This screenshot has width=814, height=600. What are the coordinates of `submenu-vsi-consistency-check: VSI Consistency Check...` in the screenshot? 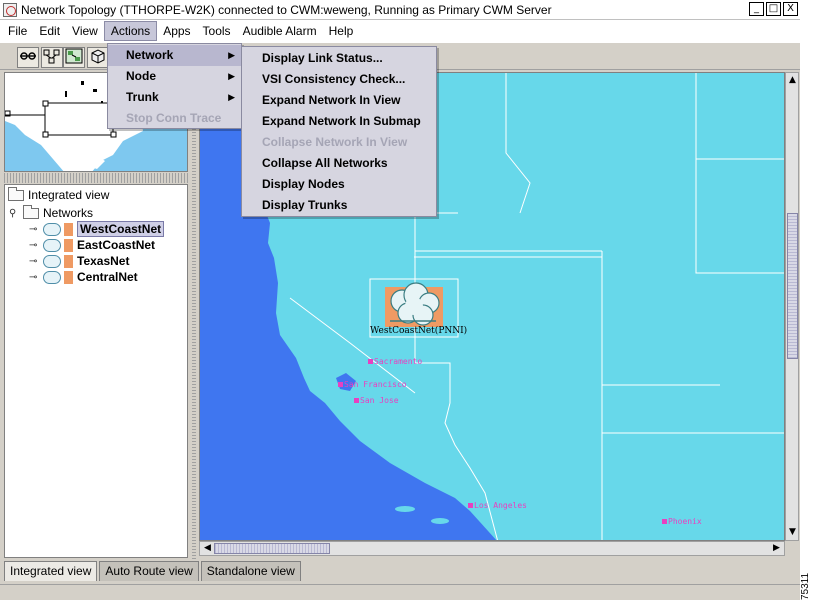 It's located at (339, 79).